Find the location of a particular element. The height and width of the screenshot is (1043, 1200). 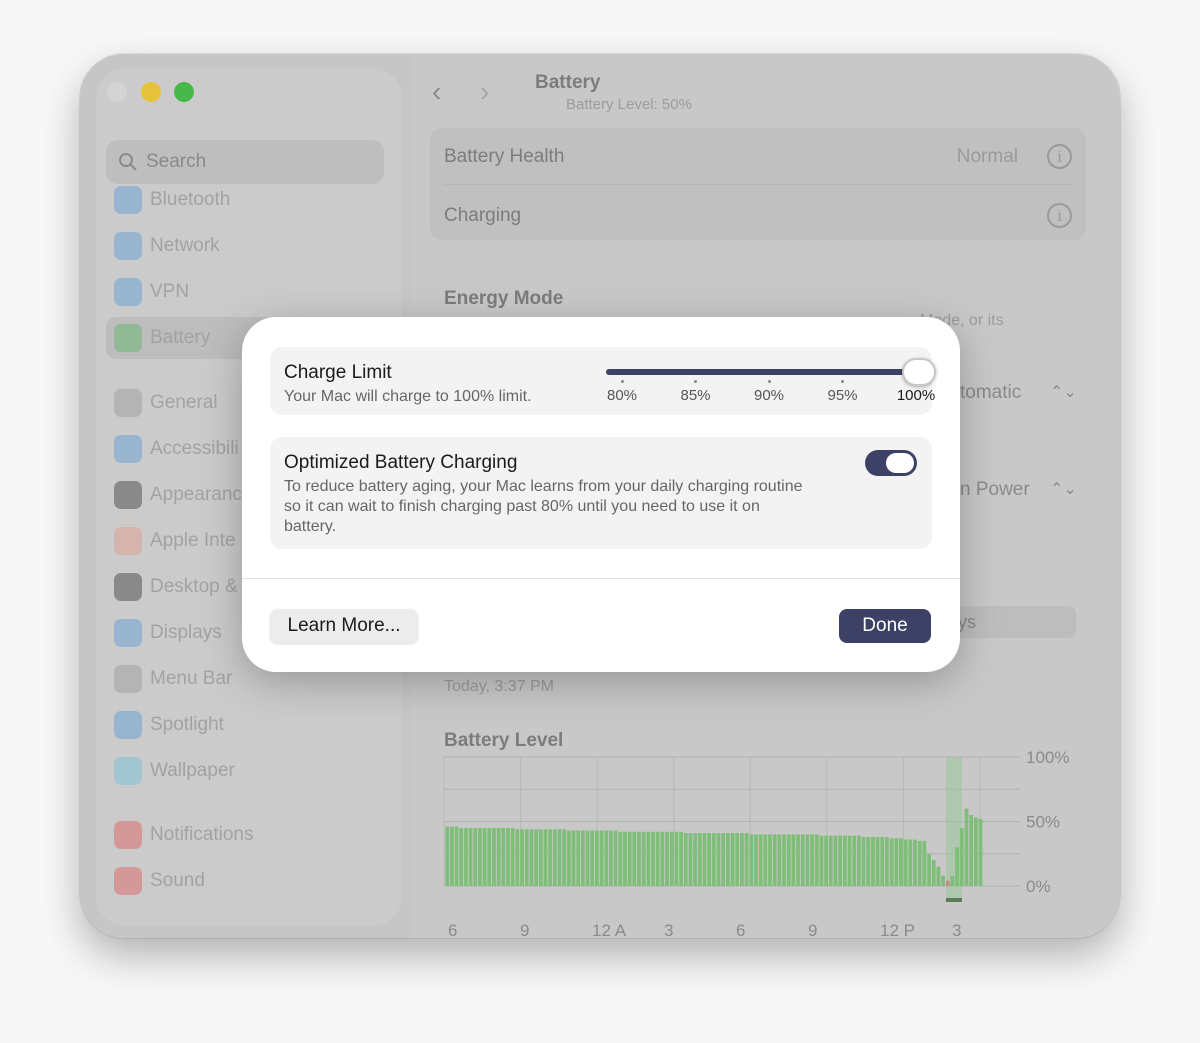

sidebar-item-bluetooth: Bluetooth is located at coordinates (243, 200).